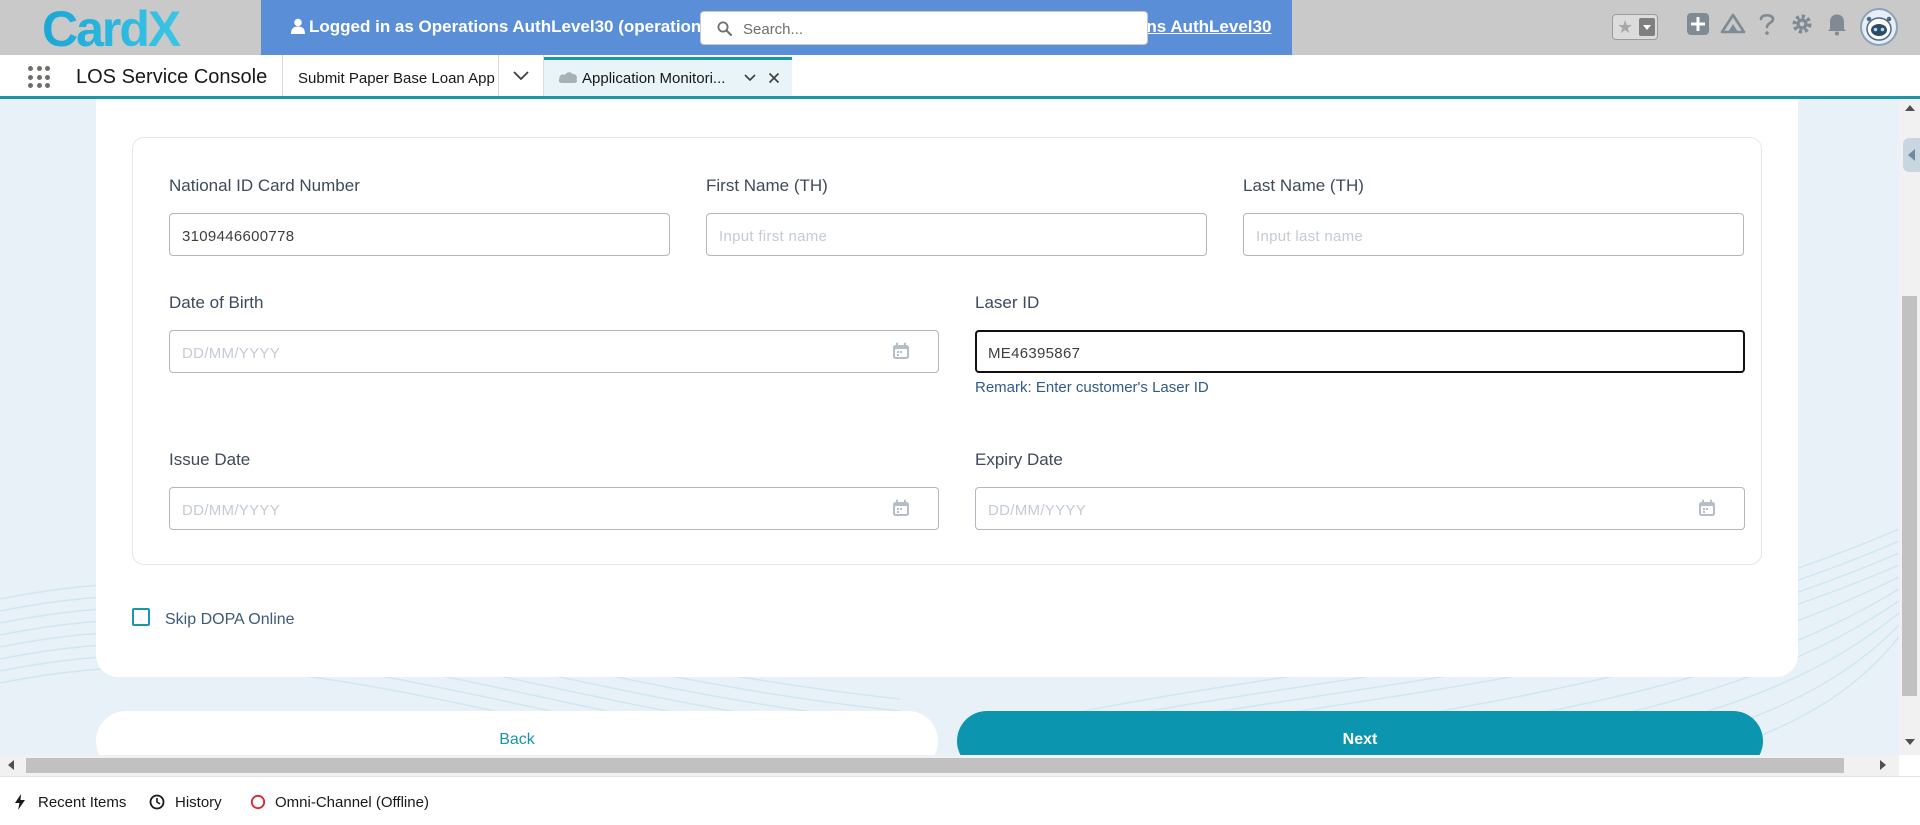 The height and width of the screenshot is (825, 1920). What do you see at coordinates (1334, 510) in the screenshot?
I see `expiry-date-input` at bounding box center [1334, 510].